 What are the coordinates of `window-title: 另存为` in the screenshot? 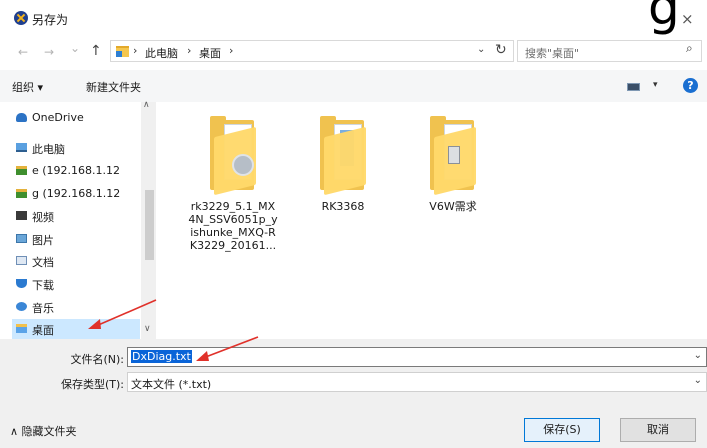 It's located at (50, 20).